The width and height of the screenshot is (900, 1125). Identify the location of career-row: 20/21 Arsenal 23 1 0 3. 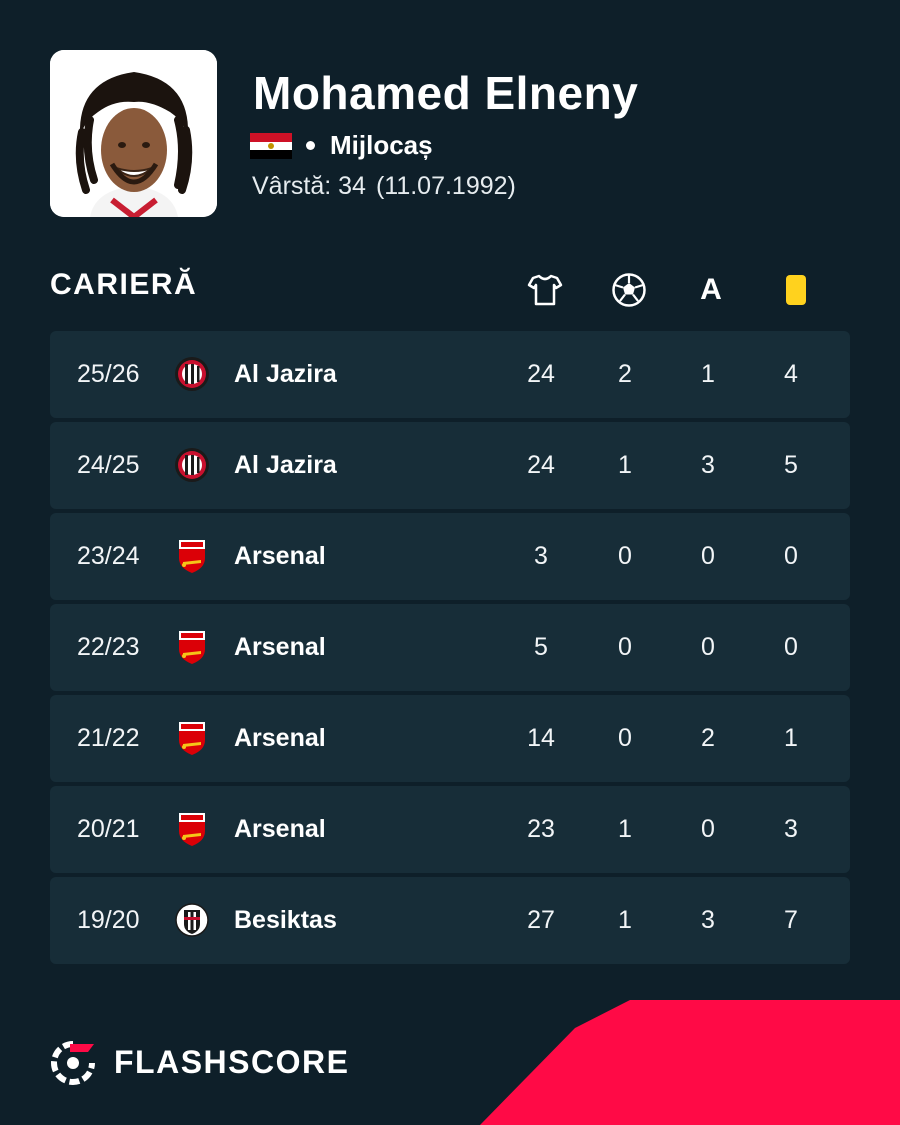
(450, 829).